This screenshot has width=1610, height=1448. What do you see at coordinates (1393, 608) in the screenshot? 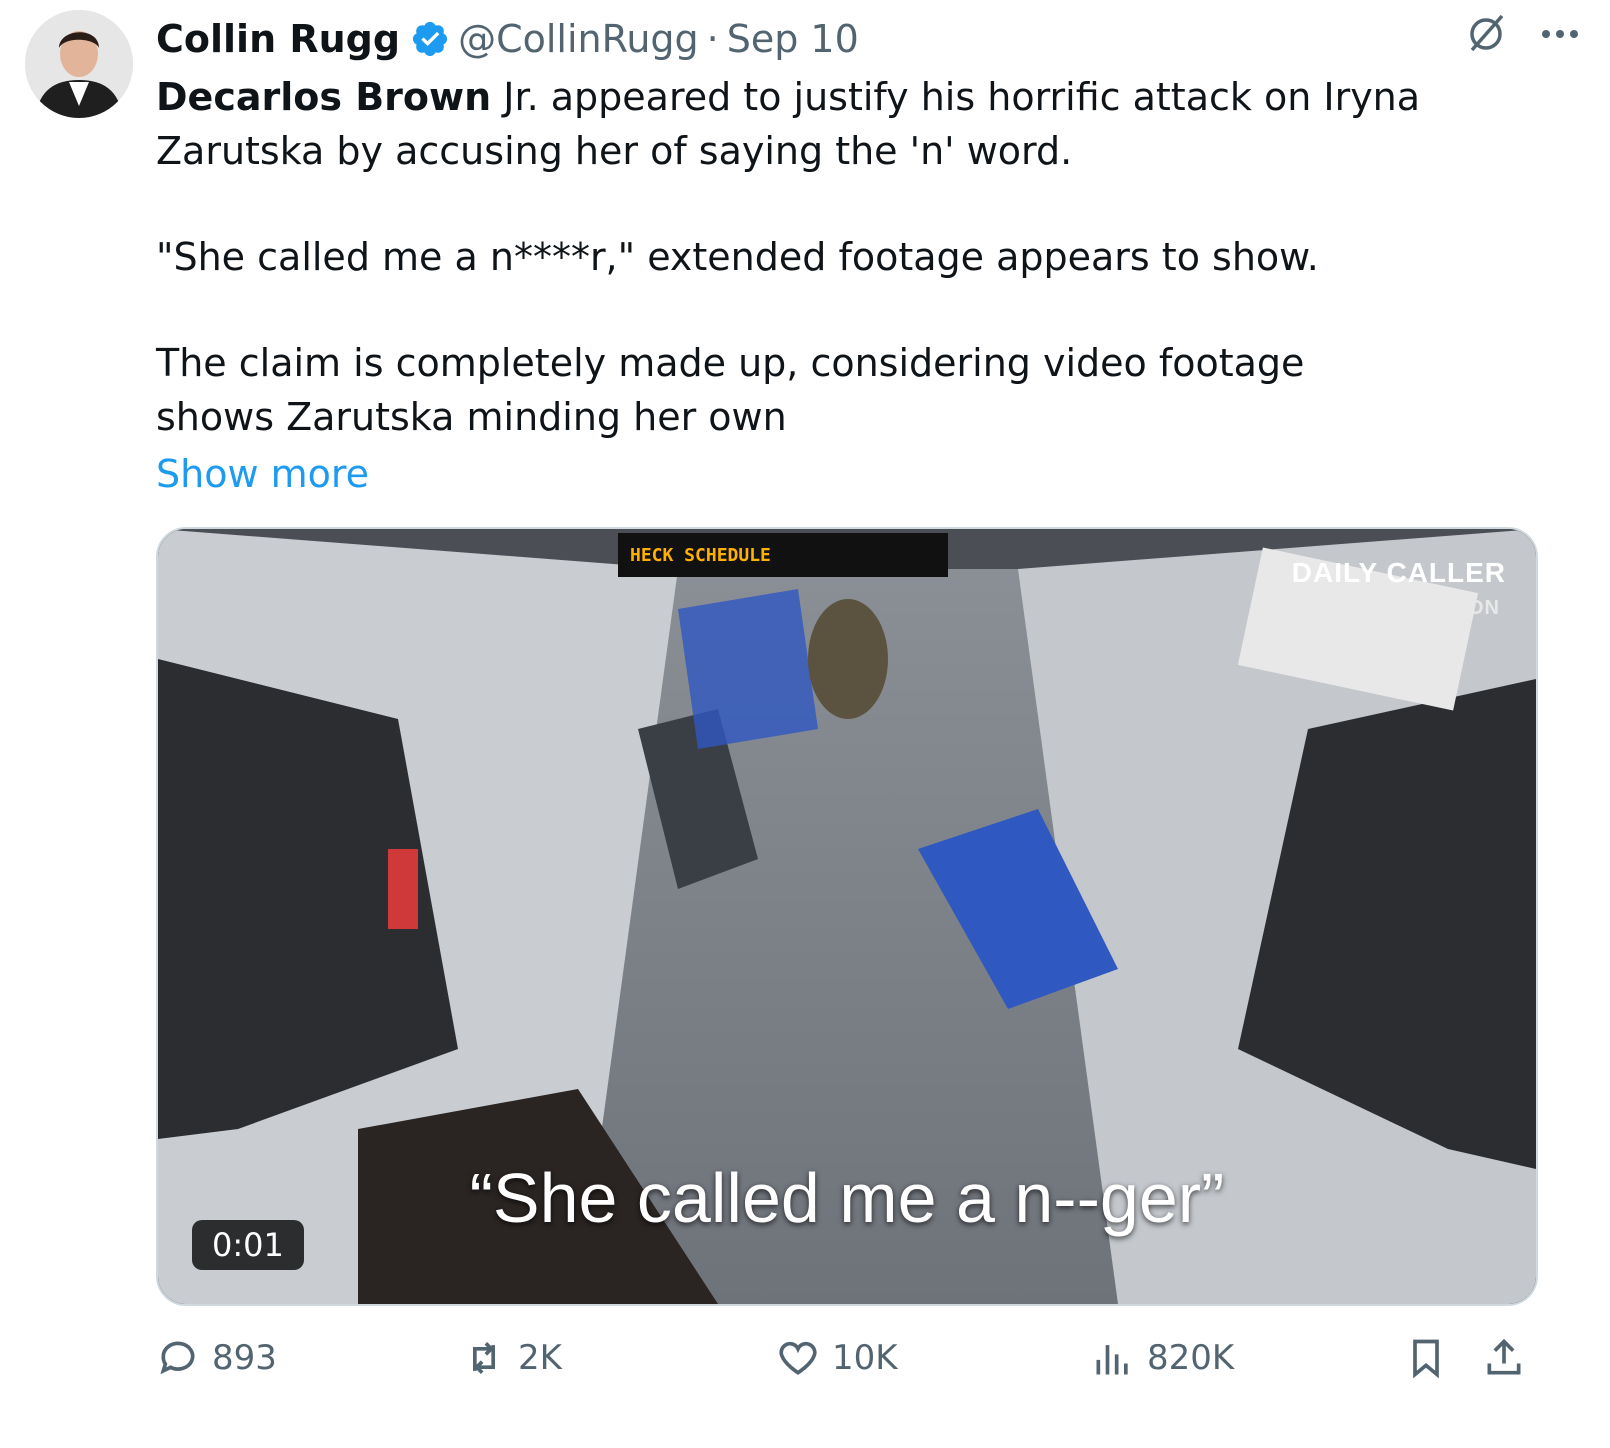
I see `watermark-subtitle: NEWS FOUNDATION` at bounding box center [1393, 608].